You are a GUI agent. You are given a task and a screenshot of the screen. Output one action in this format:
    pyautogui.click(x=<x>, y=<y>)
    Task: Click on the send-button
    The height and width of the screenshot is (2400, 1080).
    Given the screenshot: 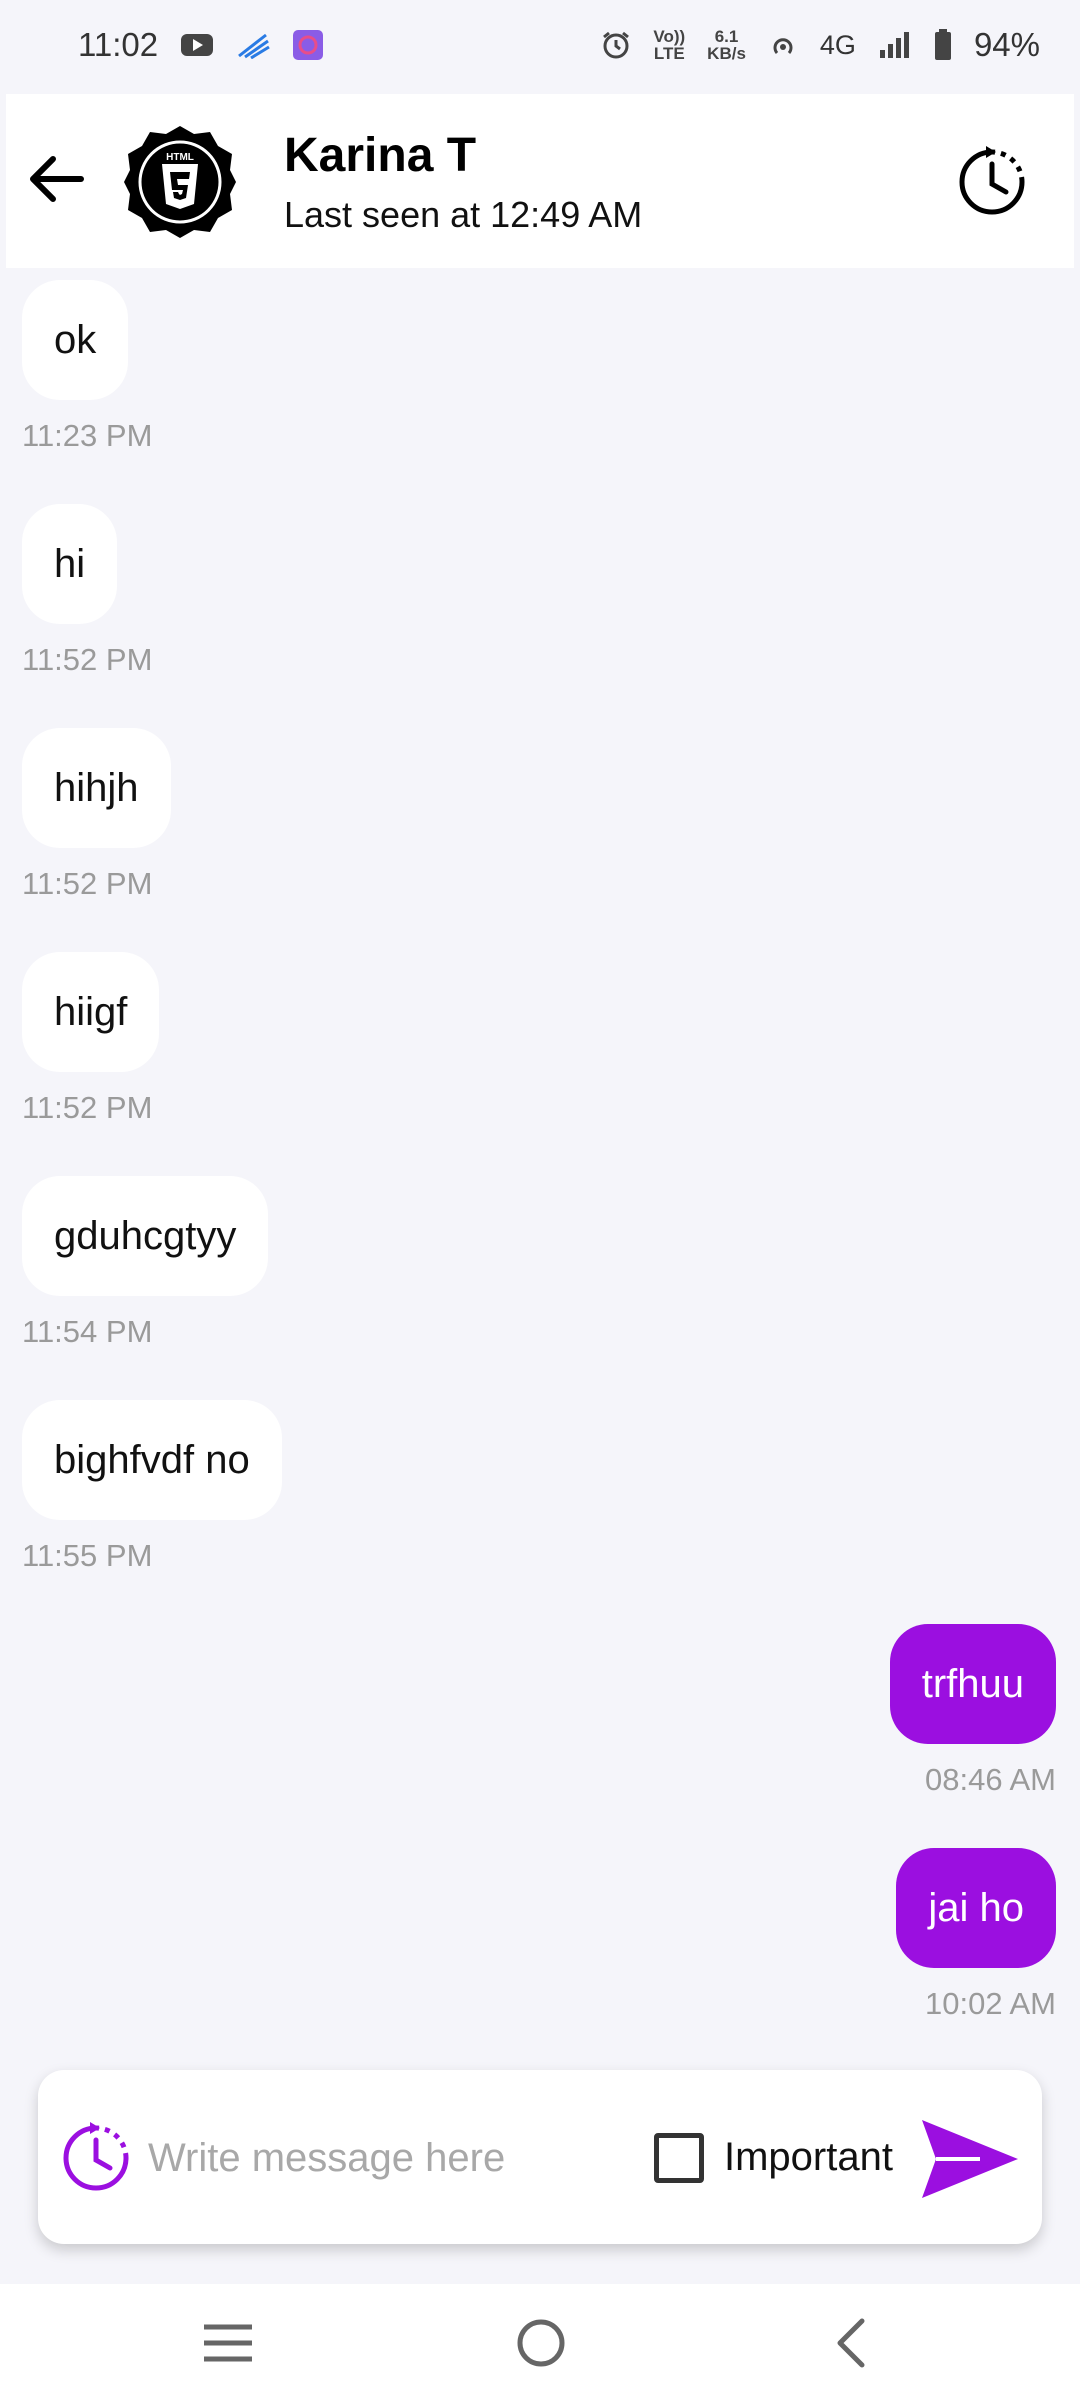 What is the action you would take?
    pyautogui.click(x=970, y=2159)
    